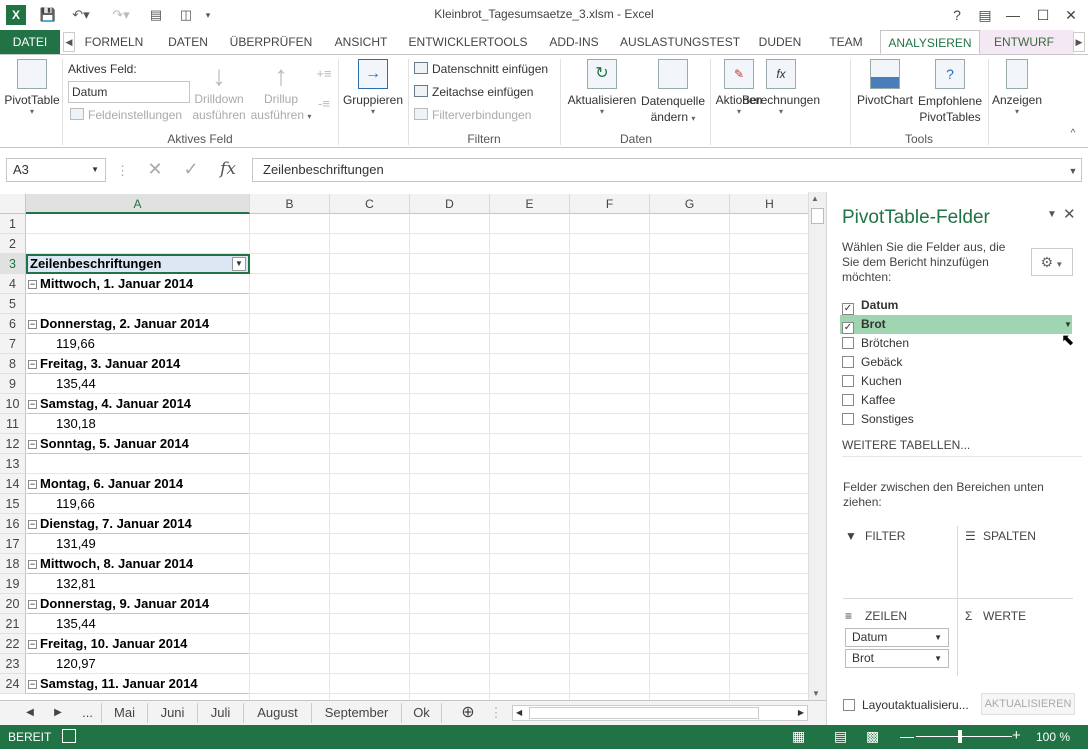  Describe the element at coordinates (191, 169) in the screenshot. I see `confirm-icon: ✓` at that location.